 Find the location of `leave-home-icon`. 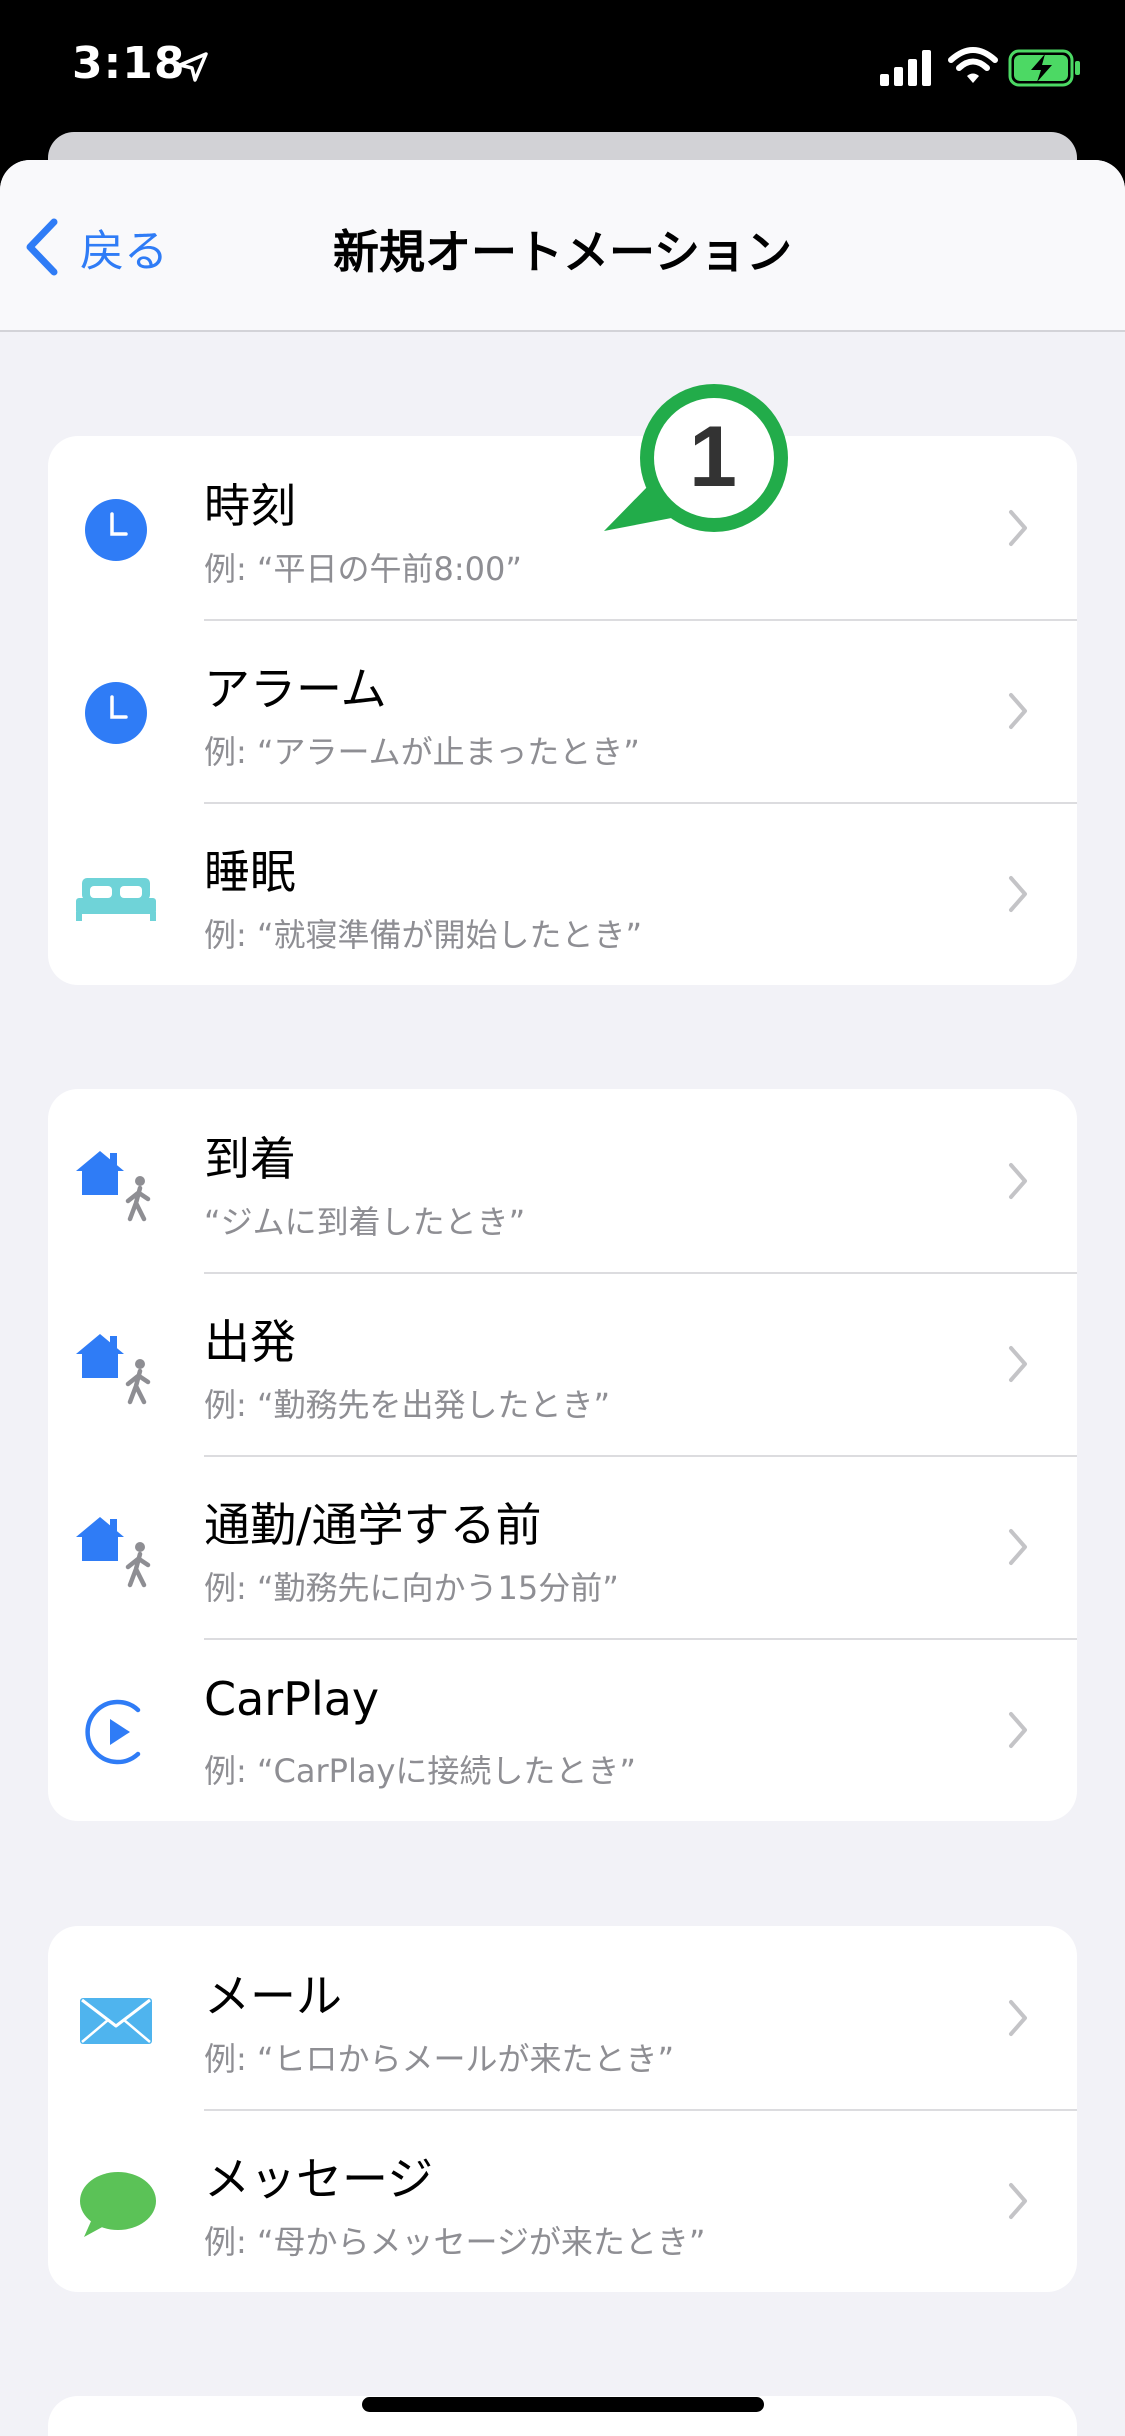

leave-home-icon is located at coordinates (113, 1369).